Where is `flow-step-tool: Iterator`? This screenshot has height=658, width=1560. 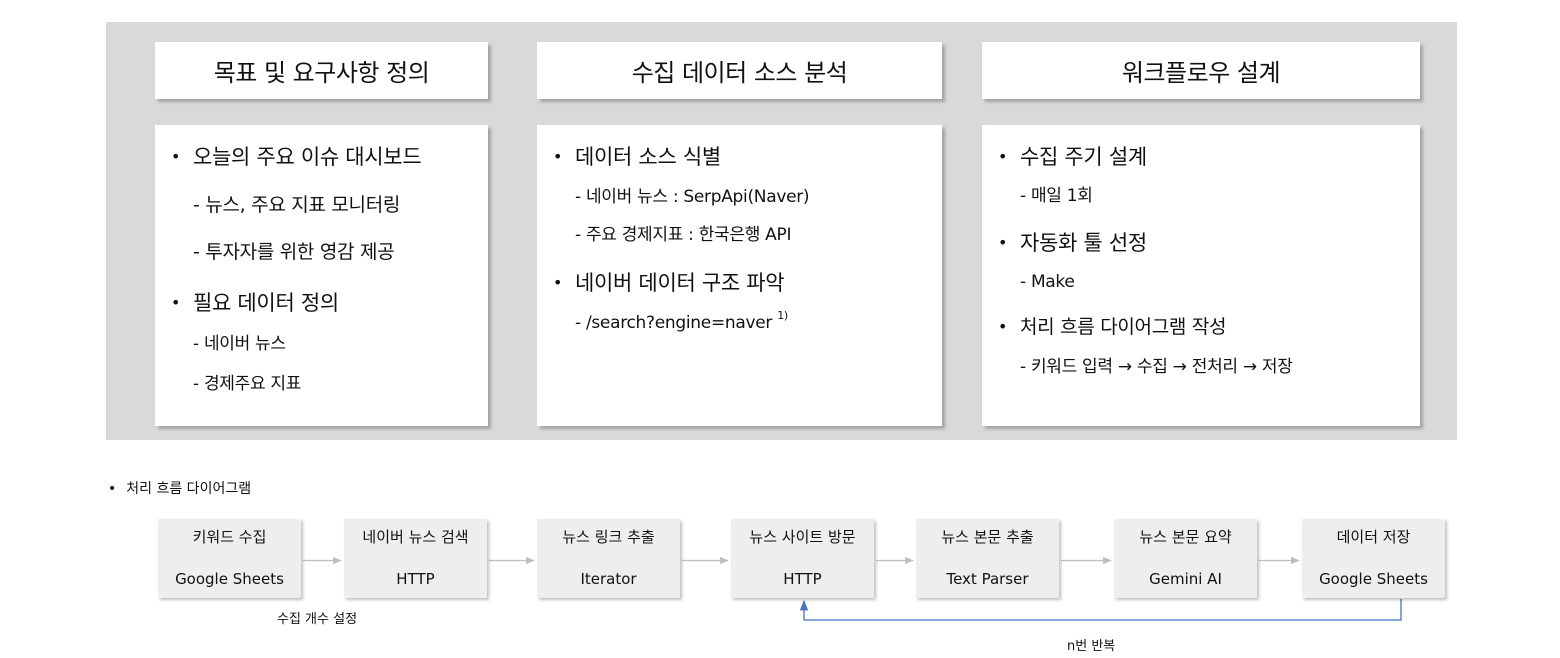
flow-step-tool: Iterator is located at coordinates (608, 579).